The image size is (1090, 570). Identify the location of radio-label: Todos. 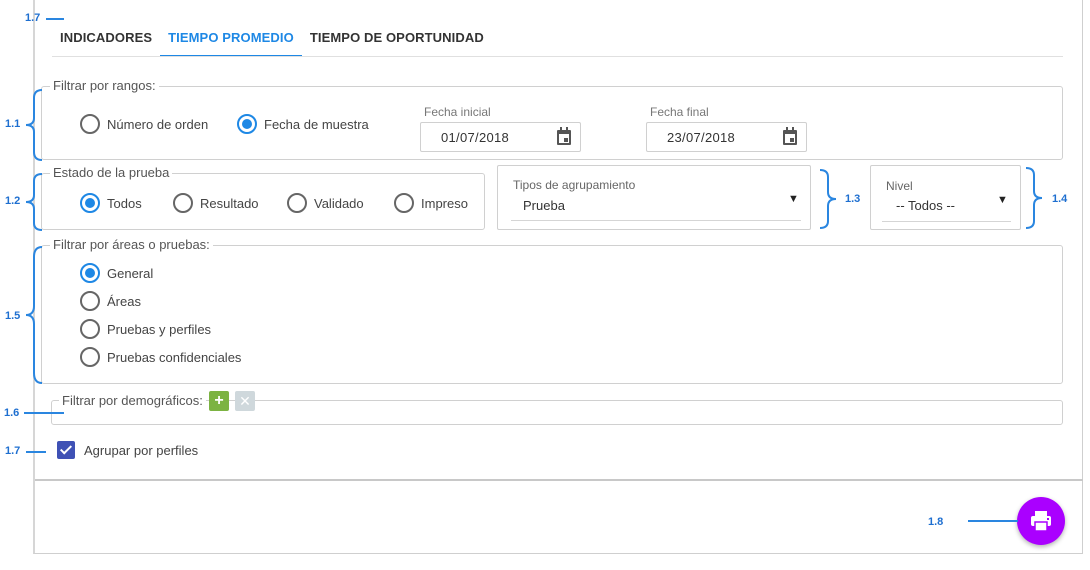
(124, 203).